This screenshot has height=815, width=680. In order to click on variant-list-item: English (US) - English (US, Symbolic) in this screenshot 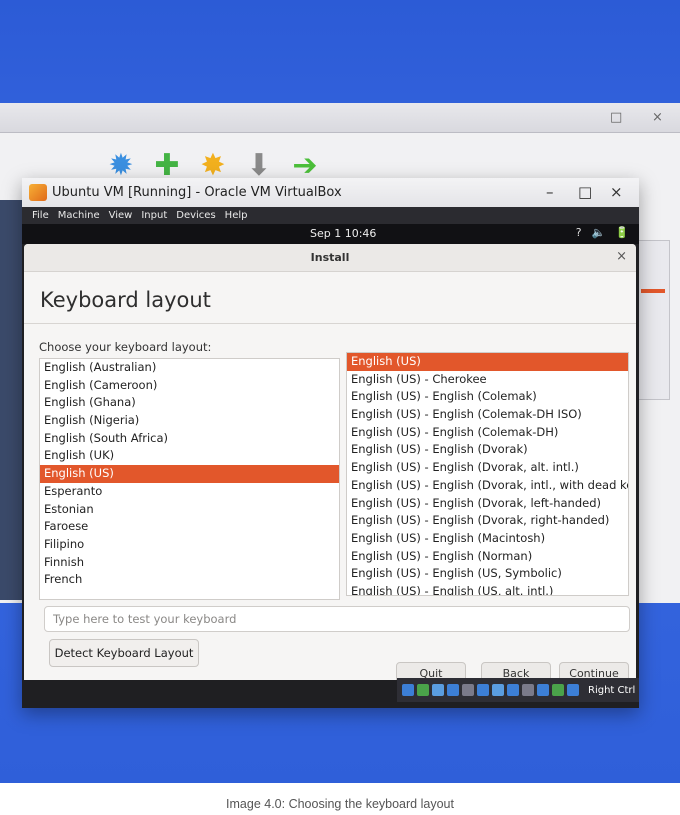, I will do `click(487, 574)`.